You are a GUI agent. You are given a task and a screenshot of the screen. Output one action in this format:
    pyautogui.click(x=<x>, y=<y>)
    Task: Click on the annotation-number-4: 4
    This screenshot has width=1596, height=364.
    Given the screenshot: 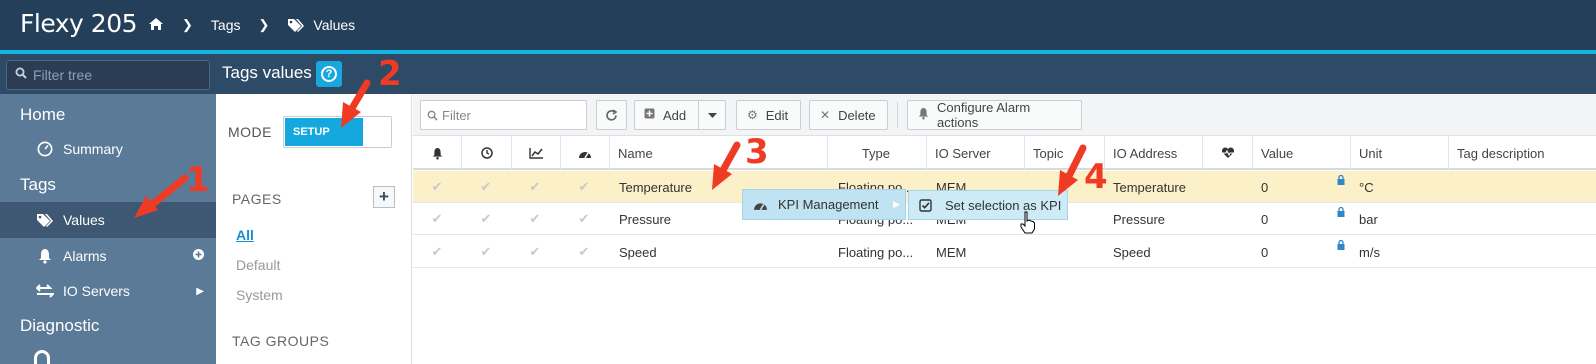 What is the action you would take?
    pyautogui.click(x=1096, y=177)
    